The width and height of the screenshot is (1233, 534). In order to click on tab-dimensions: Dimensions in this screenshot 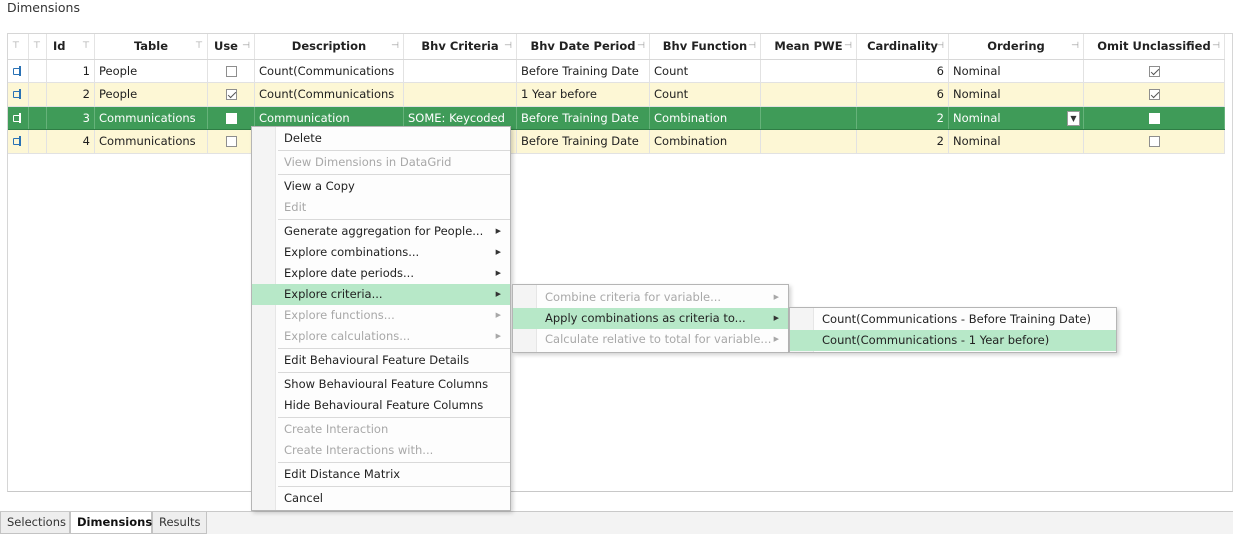, I will do `click(111, 523)`.